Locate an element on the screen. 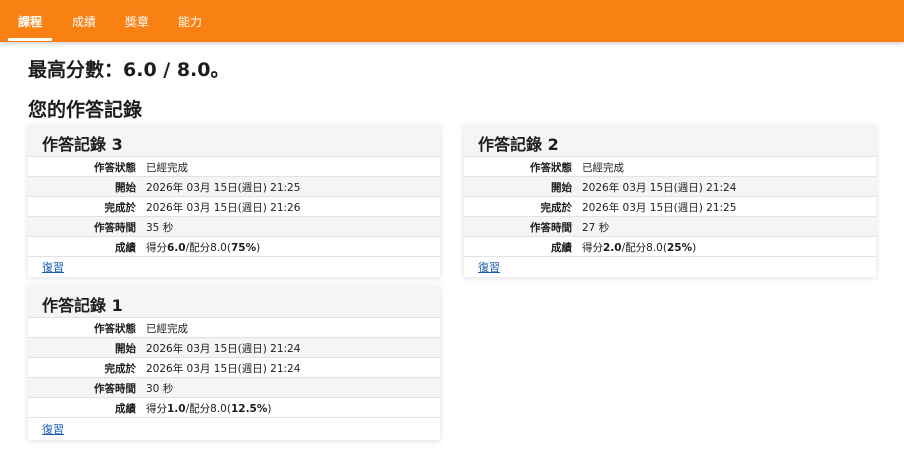 The width and height of the screenshot is (904, 460). table-row-duration: 作答時間 30 秒 is located at coordinates (234, 388).